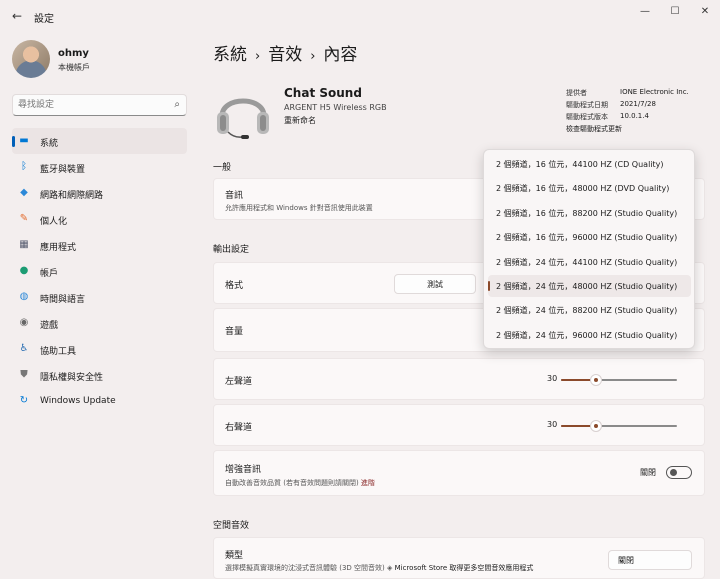 The image size is (720, 579). I want to click on bluetooth-icon: ᛒ, so click(24, 166).